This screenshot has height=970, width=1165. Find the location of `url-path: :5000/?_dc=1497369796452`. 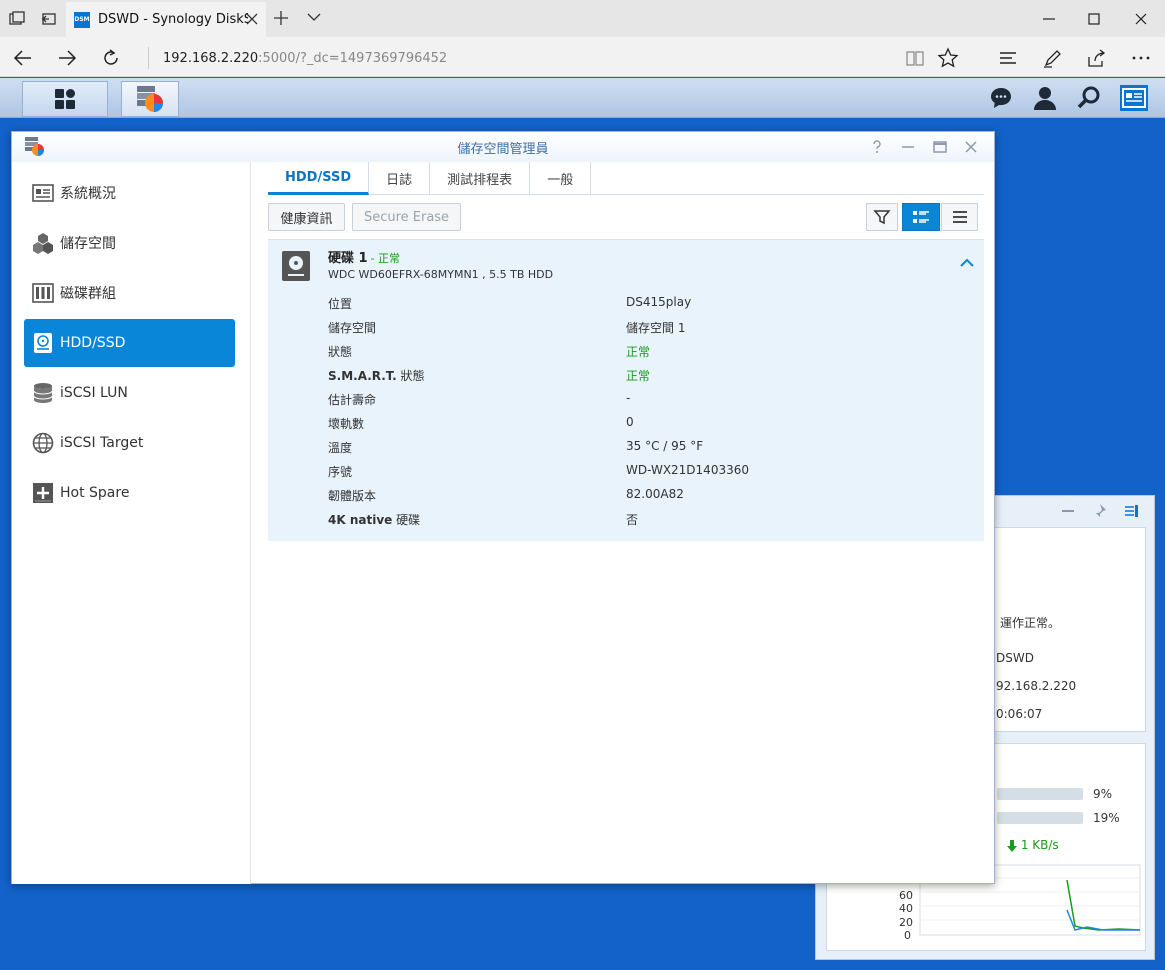

url-path: :5000/?_dc=1497369796452 is located at coordinates (353, 58).